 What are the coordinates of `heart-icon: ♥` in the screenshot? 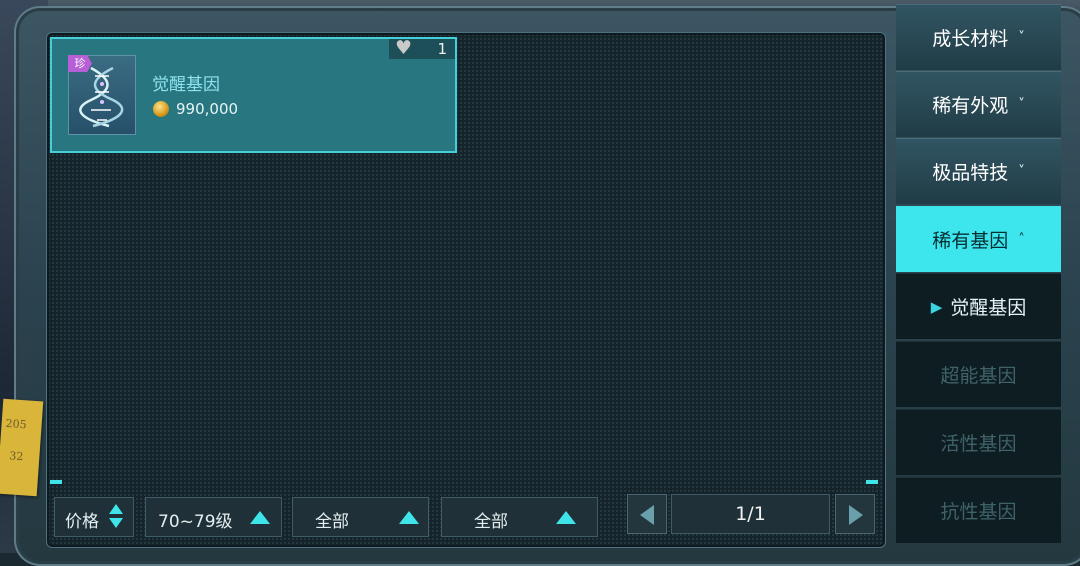 It's located at (403, 48).